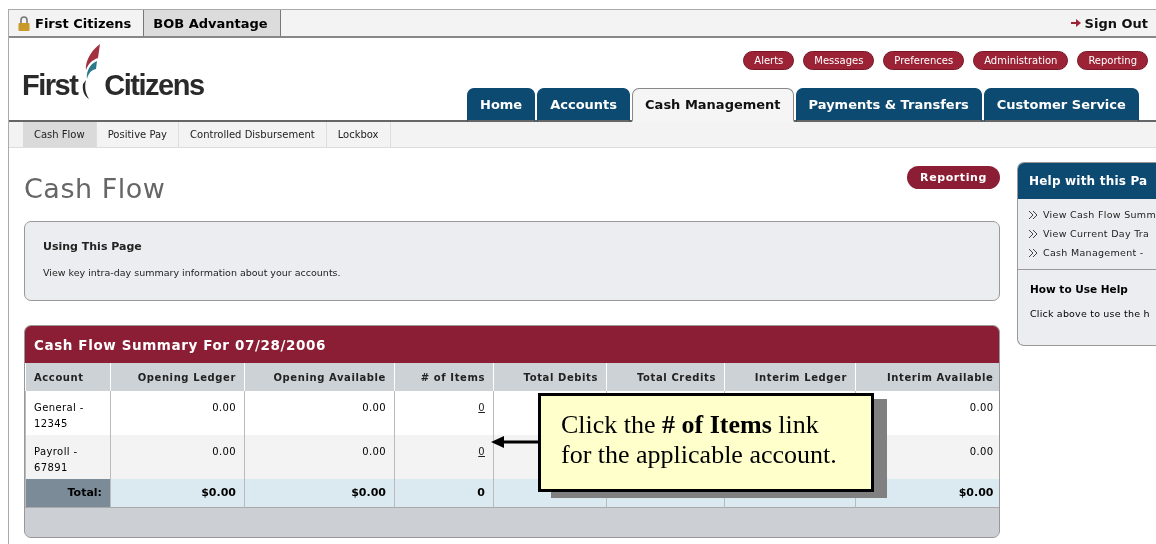  I want to click on utility-button: Preferences, so click(924, 60).